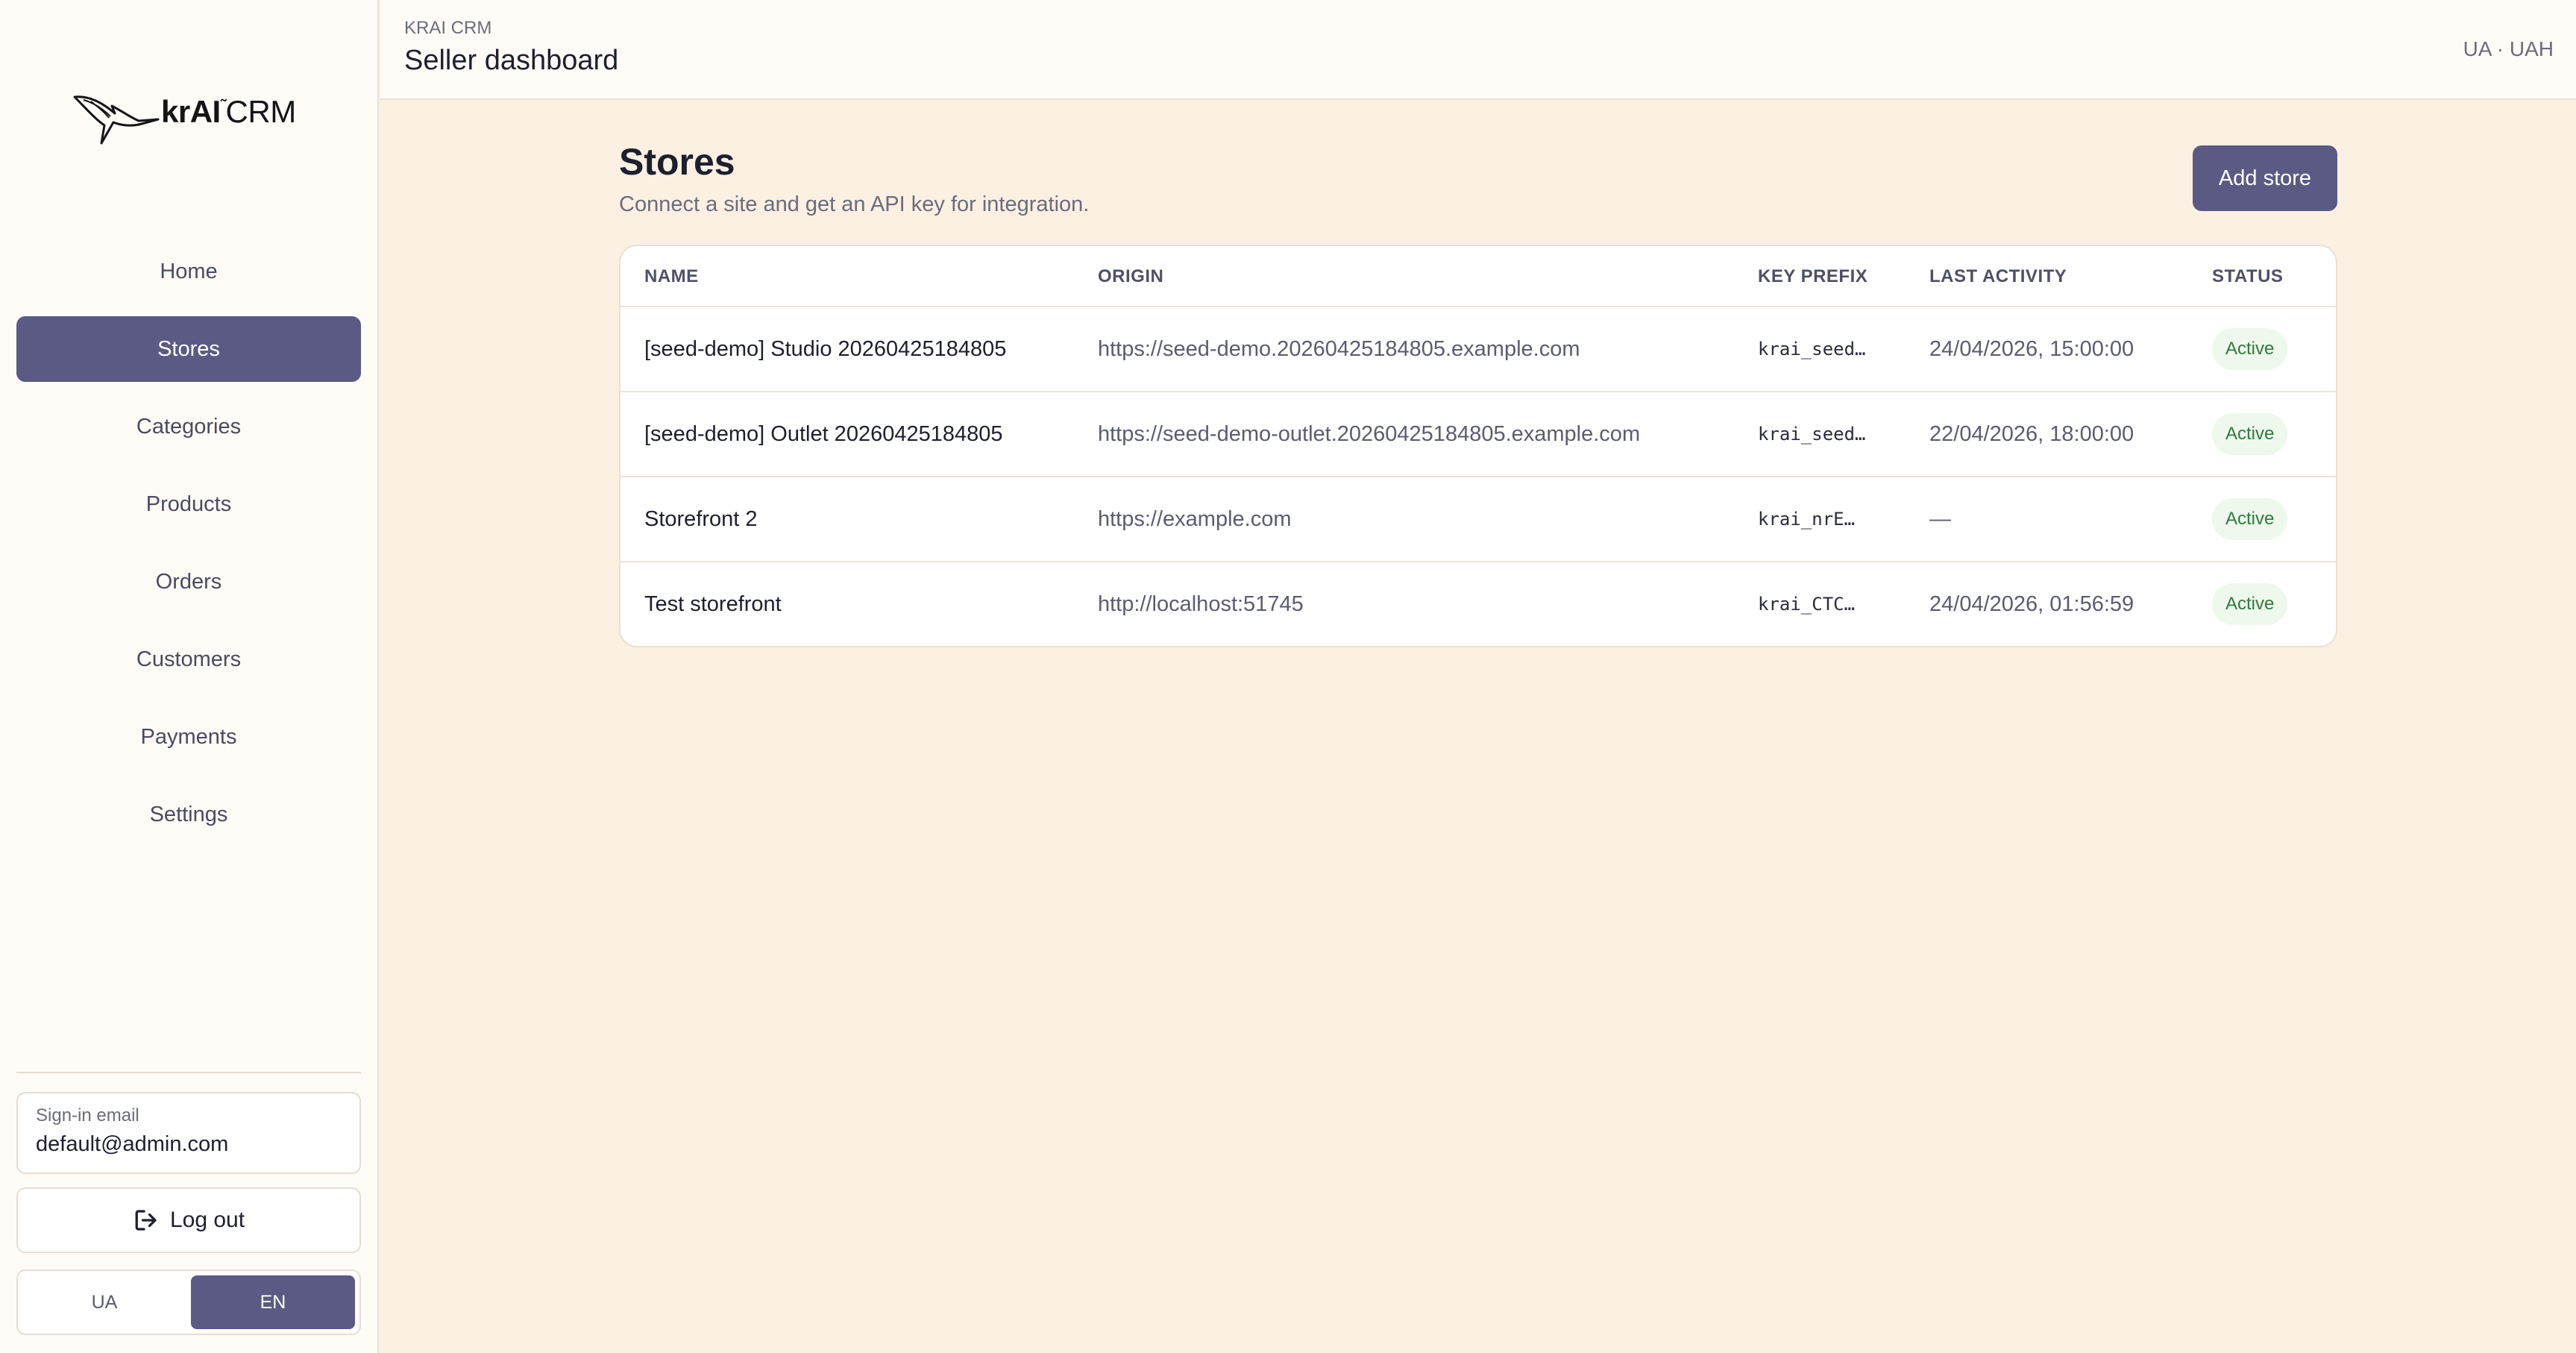 This screenshot has width=2576, height=1353. What do you see at coordinates (189, 349) in the screenshot?
I see `sidebar-item-stores: Stores` at bounding box center [189, 349].